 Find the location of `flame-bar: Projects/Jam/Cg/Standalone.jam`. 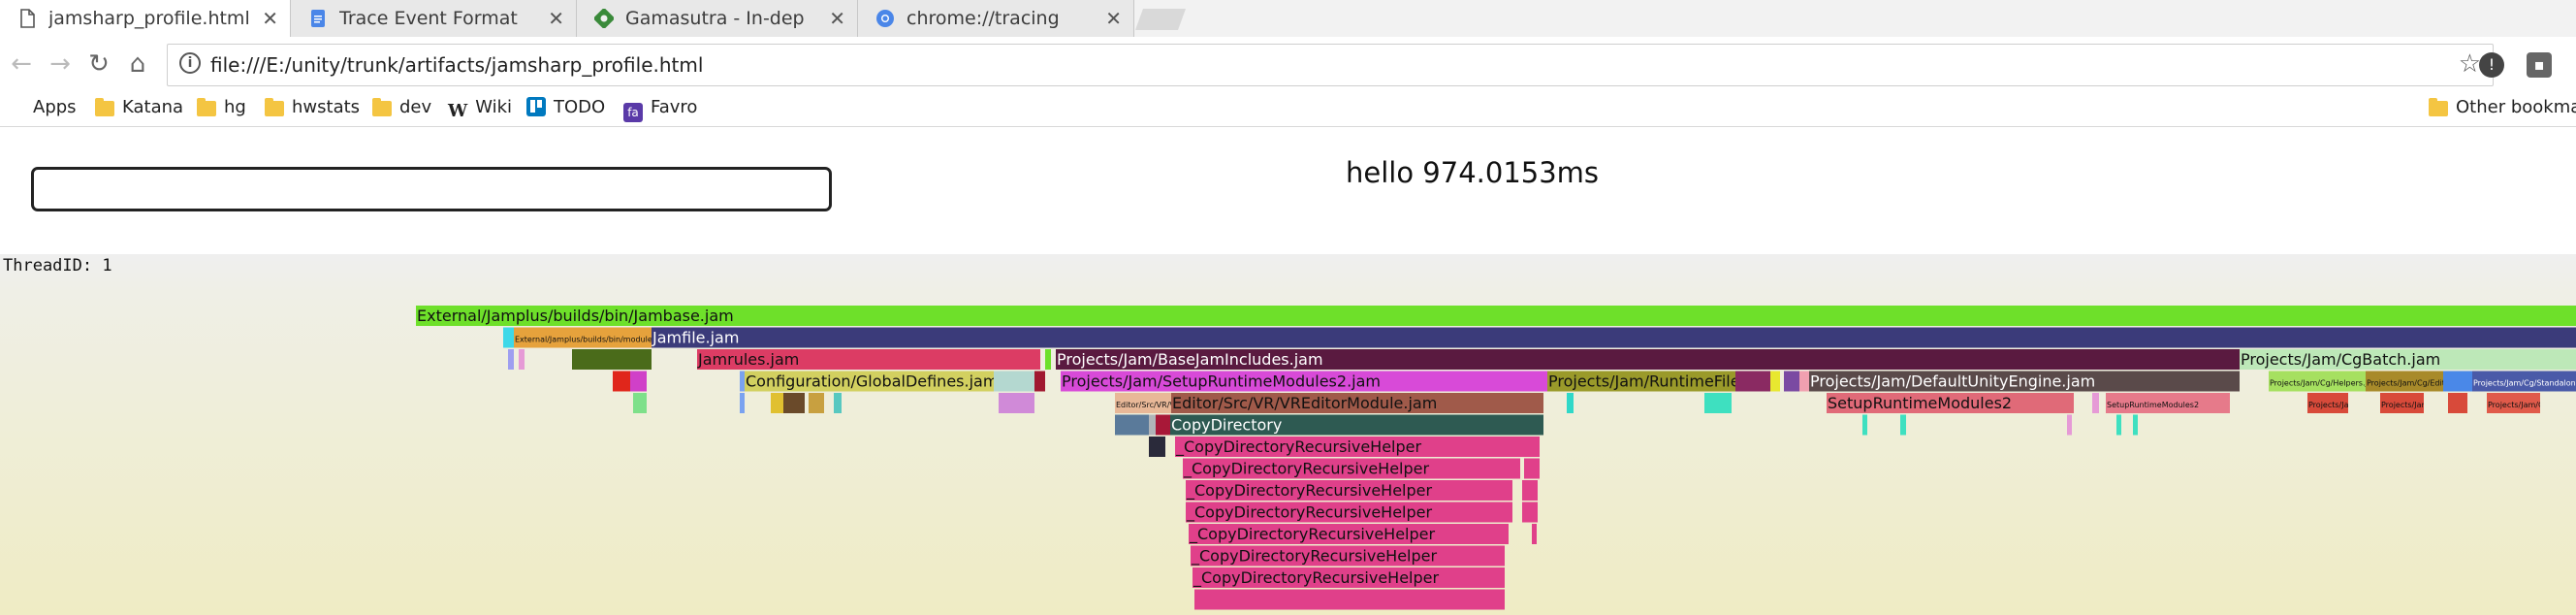

flame-bar: Projects/Jam/Cg/Standalone.jam is located at coordinates (2524, 381).